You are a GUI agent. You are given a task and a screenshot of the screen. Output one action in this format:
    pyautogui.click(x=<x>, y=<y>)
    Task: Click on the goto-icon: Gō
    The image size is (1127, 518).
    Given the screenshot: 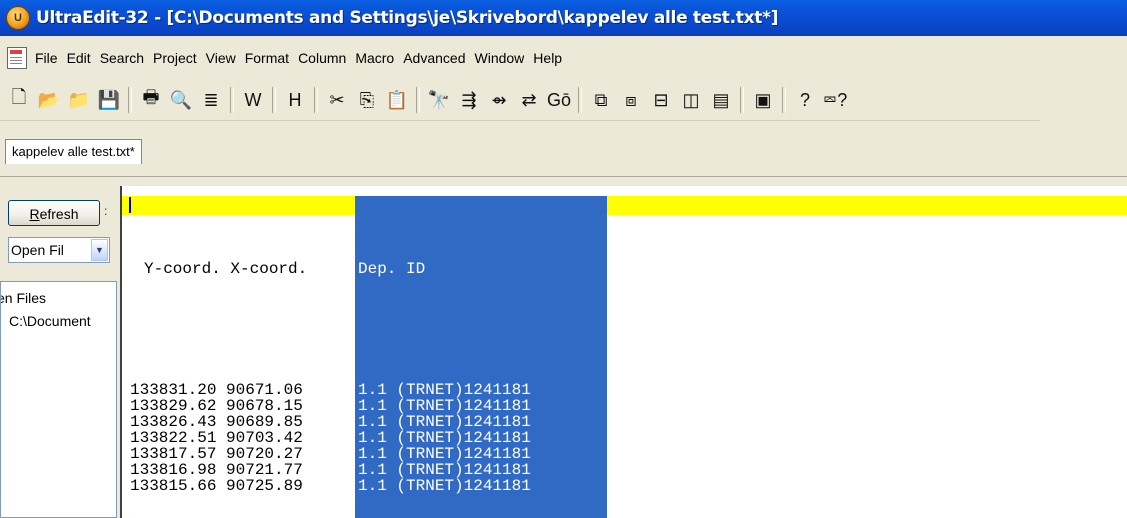 What is the action you would take?
    pyautogui.click(x=559, y=100)
    